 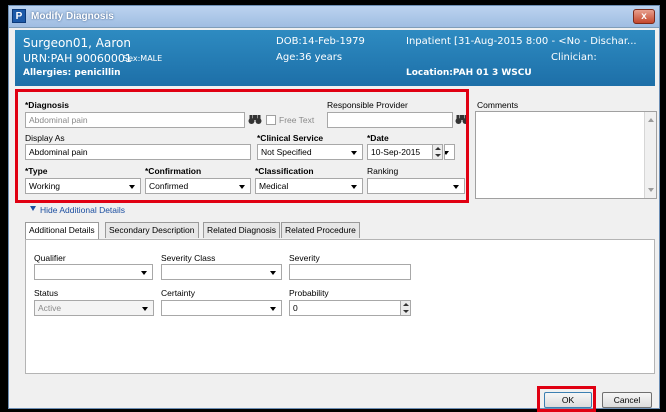 I want to click on severity-class-dropdown, so click(x=221, y=272).